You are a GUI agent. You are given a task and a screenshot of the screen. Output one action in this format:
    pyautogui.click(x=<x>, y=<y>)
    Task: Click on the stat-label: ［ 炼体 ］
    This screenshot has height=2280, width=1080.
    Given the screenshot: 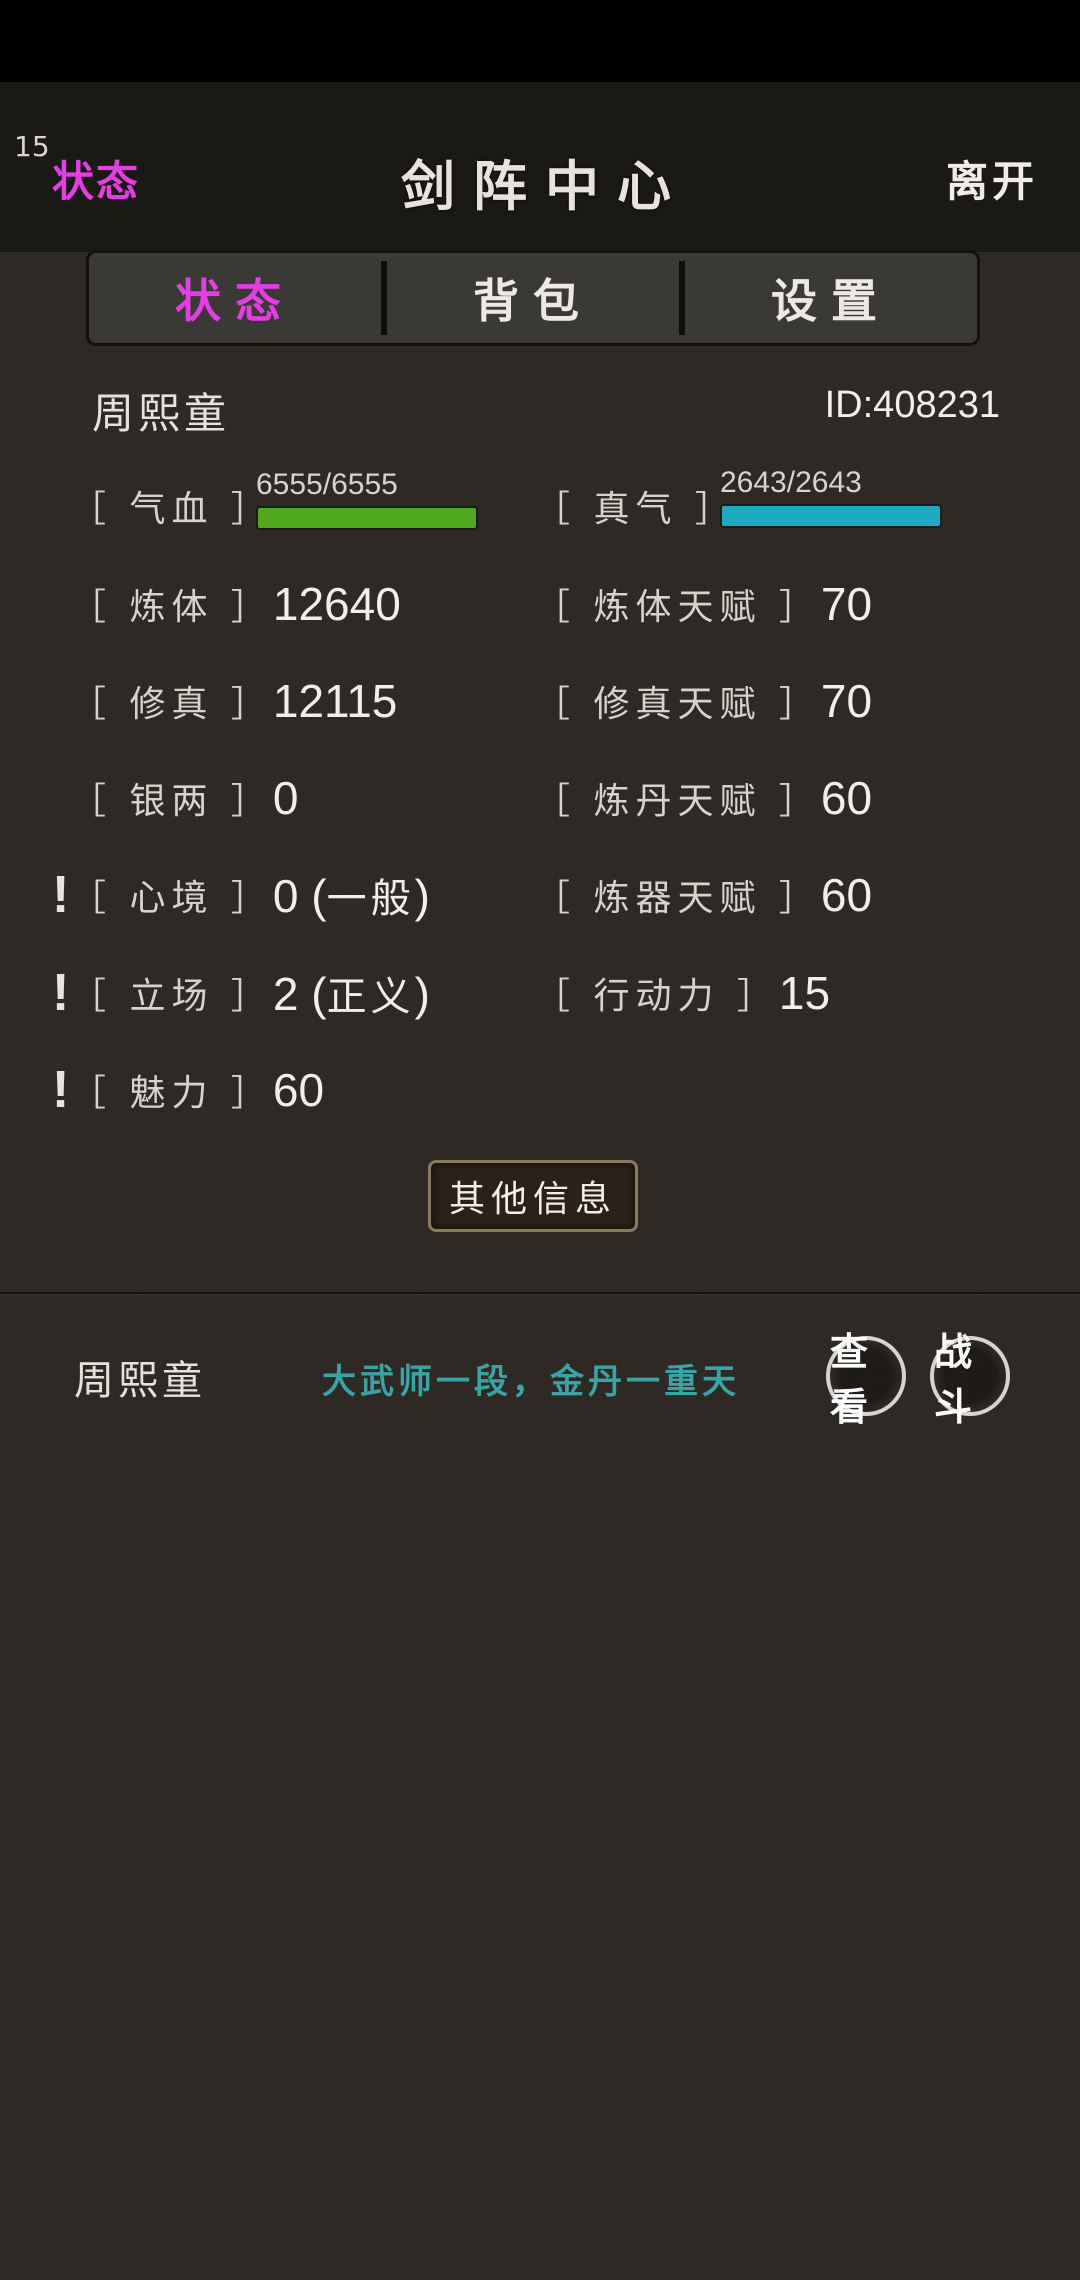 What is the action you would take?
    pyautogui.click(x=171, y=607)
    